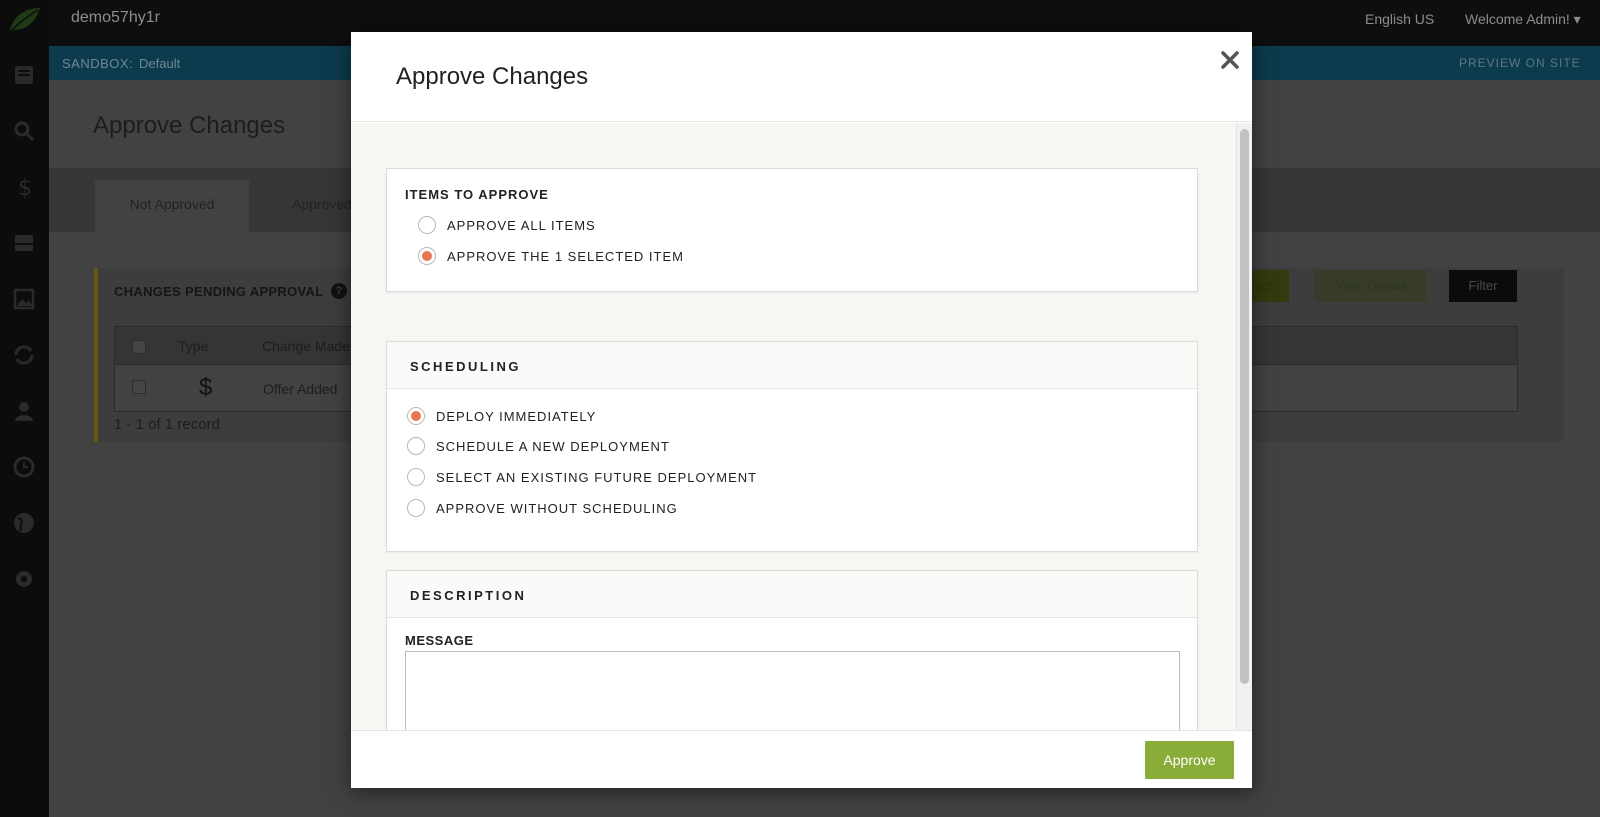  What do you see at coordinates (1399, 19) in the screenshot?
I see `language-selector: English US` at bounding box center [1399, 19].